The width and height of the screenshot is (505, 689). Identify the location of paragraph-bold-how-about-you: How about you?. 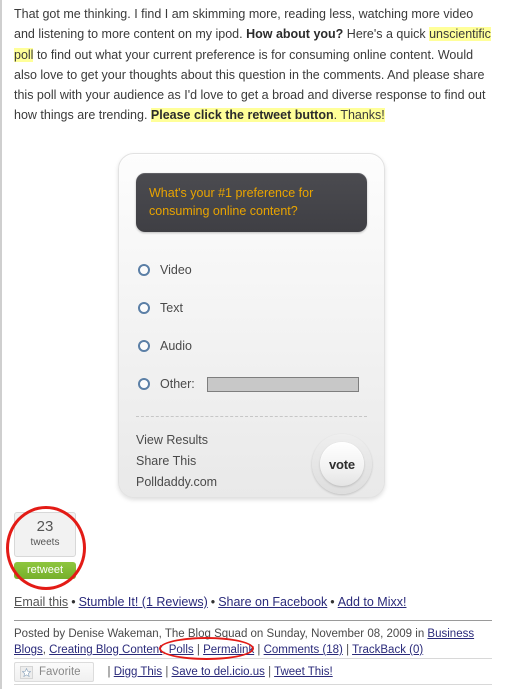
(295, 34).